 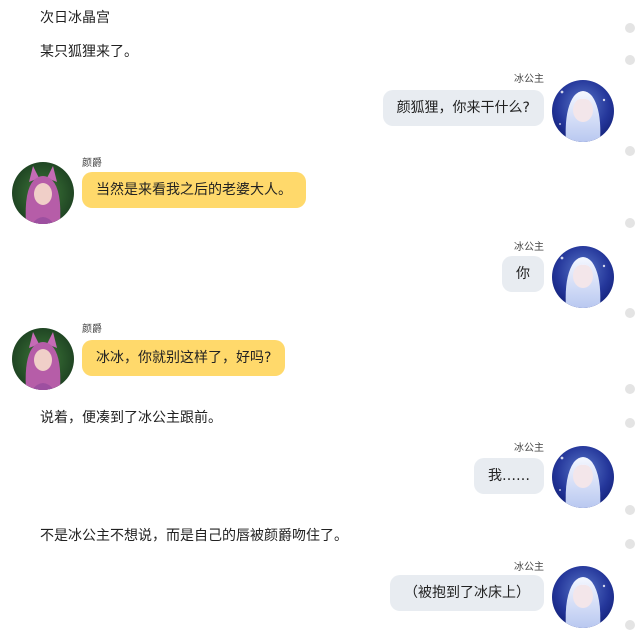 What do you see at coordinates (131, 418) in the screenshot?
I see `narration-text: 说着，便凑到了冰公主跟前。` at bounding box center [131, 418].